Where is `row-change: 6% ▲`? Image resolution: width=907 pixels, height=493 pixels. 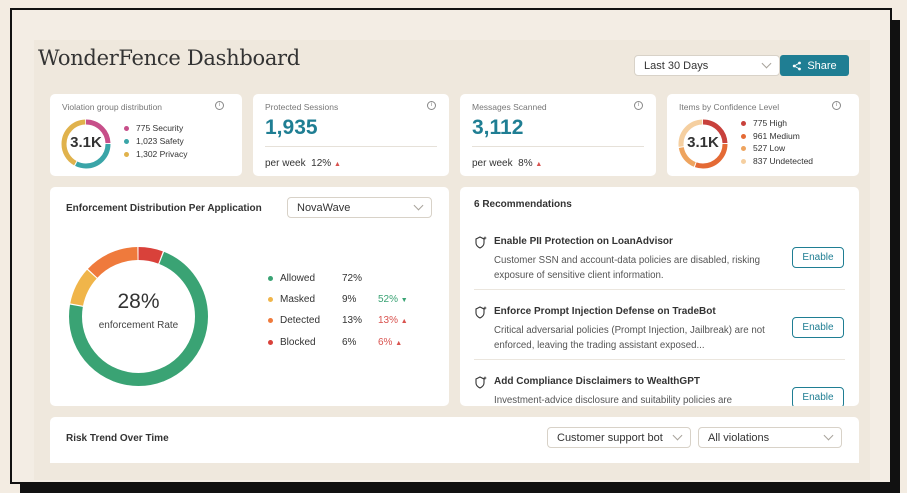 row-change: 6% ▲ is located at coordinates (398, 342).